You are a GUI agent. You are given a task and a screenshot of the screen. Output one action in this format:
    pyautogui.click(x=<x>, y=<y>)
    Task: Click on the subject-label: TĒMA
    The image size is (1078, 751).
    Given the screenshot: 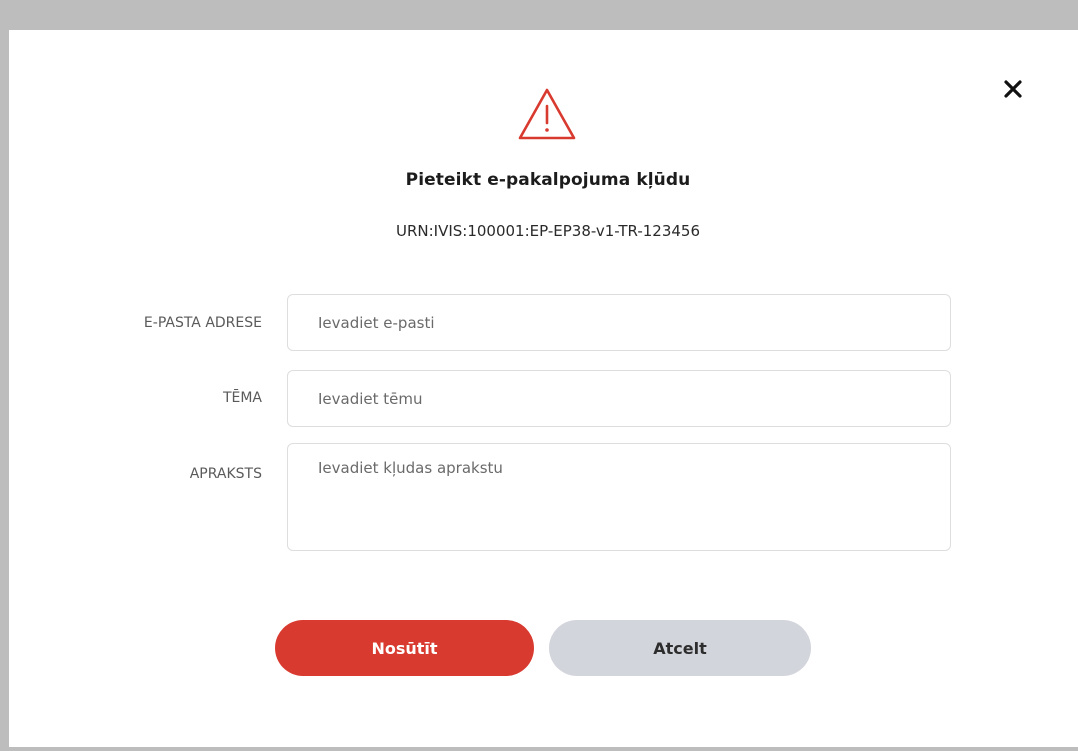 What is the action you would take?
    pyautogui.click(x=242, y=398)
    